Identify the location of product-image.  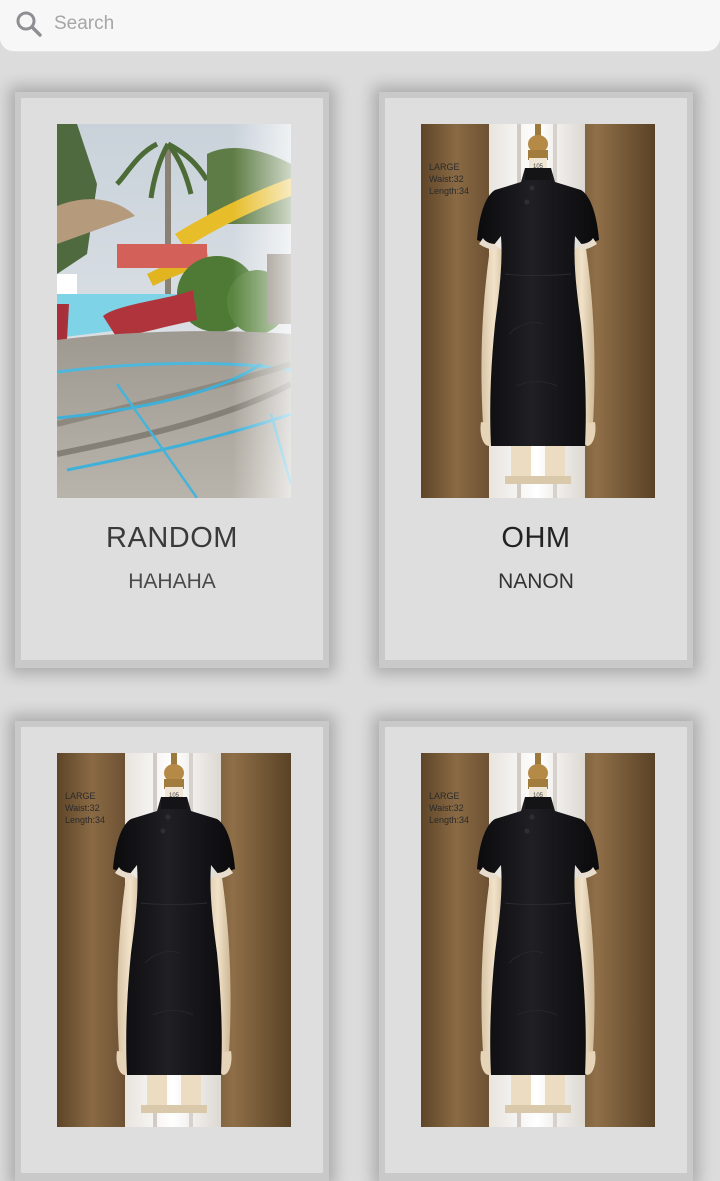
(174, 311).